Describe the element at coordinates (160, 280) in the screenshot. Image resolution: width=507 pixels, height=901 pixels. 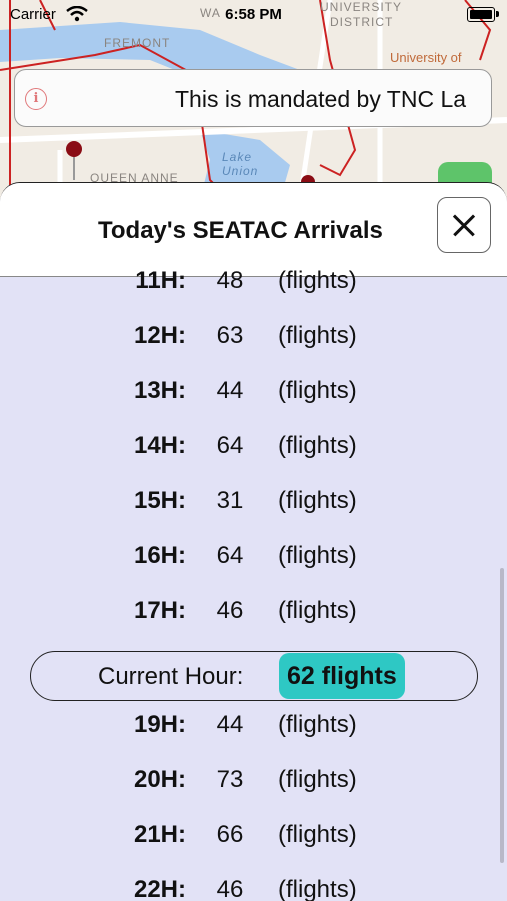
I see `hour-label: 11H:` at that location.